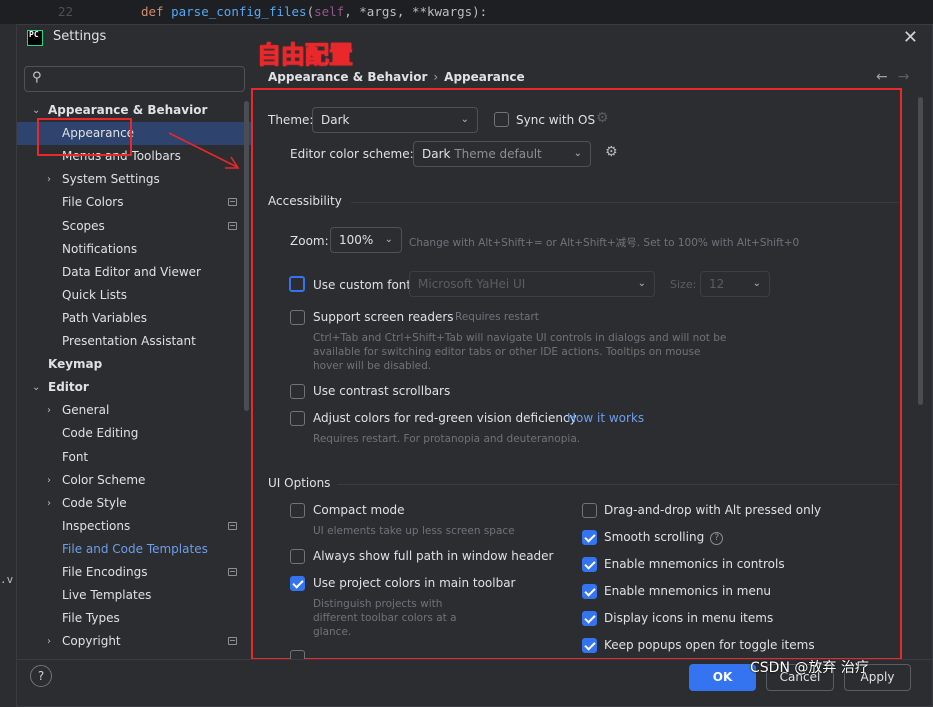 This screenshot has width=933, height=707. I want to click on ok-button: OK, so click(722, 677).